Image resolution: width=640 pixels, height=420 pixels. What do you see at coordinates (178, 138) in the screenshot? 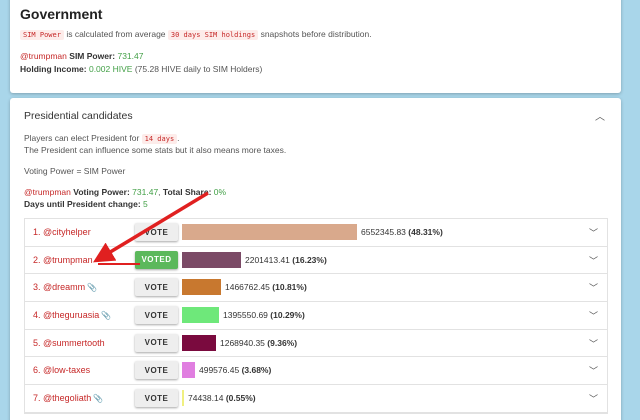
I see `elect-period: .` at bounding box center [178, 138].